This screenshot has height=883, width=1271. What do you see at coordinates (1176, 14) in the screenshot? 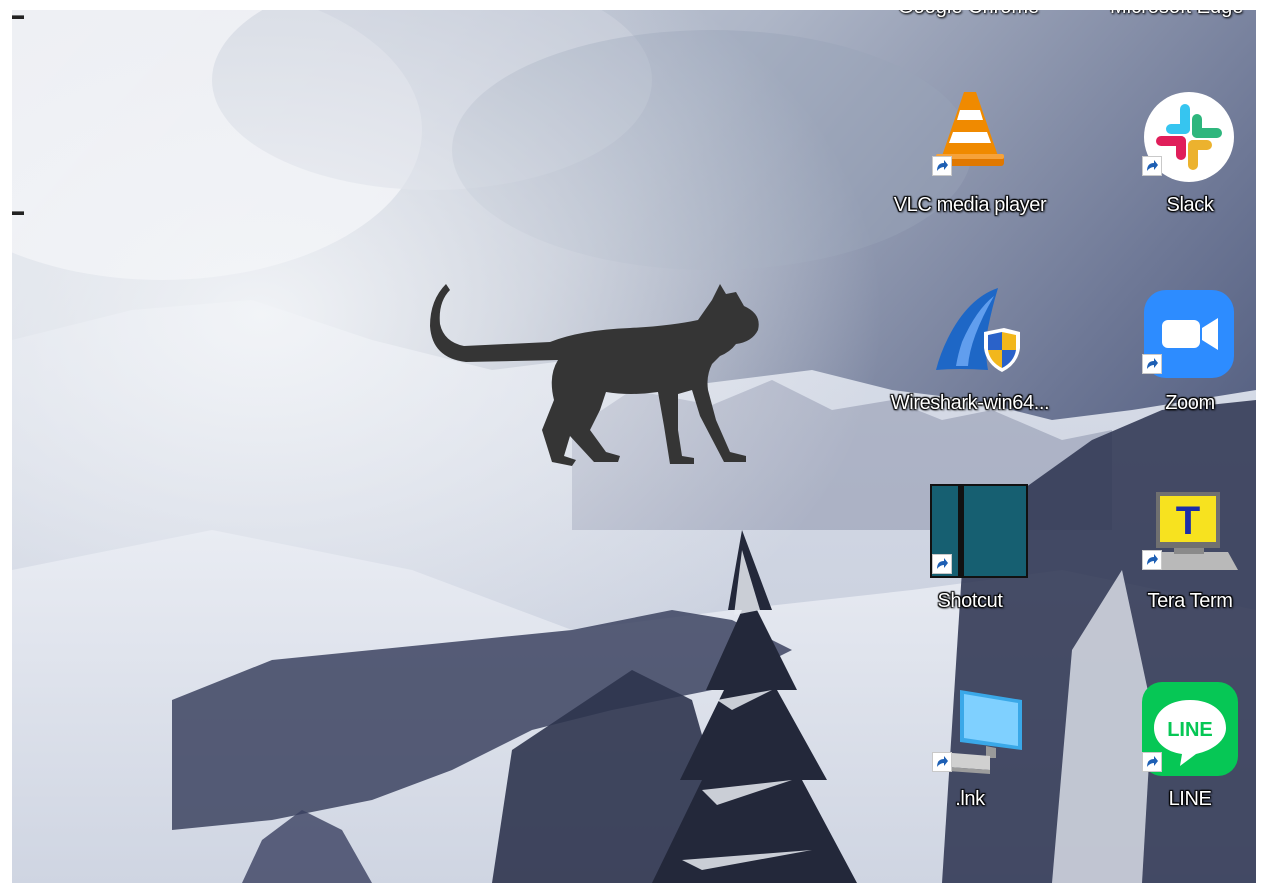
I see `desktop-icon-label-microsoft-edge: Microsoft Edge` at bounding box center [1176, 14].